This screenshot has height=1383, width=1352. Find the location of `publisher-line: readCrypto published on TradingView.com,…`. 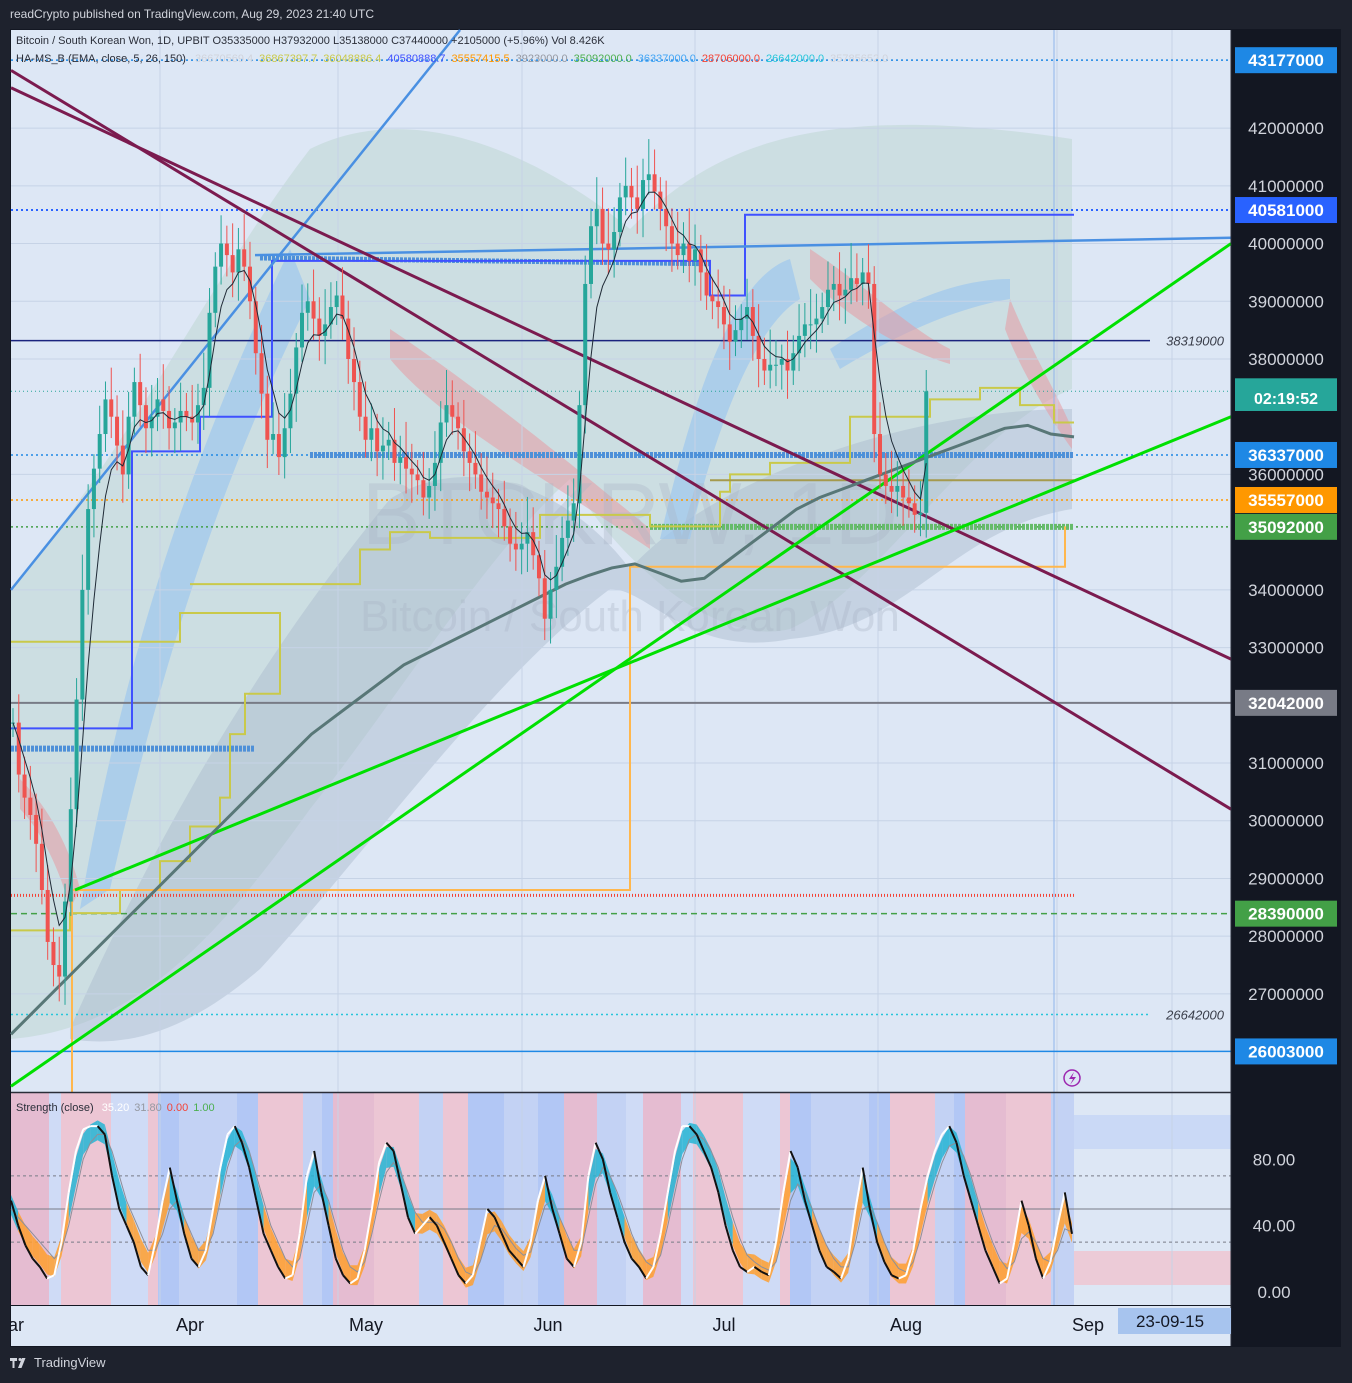

publisher-line: readCrypto published on TradingView.com,… is located at coordinates (192, 14).